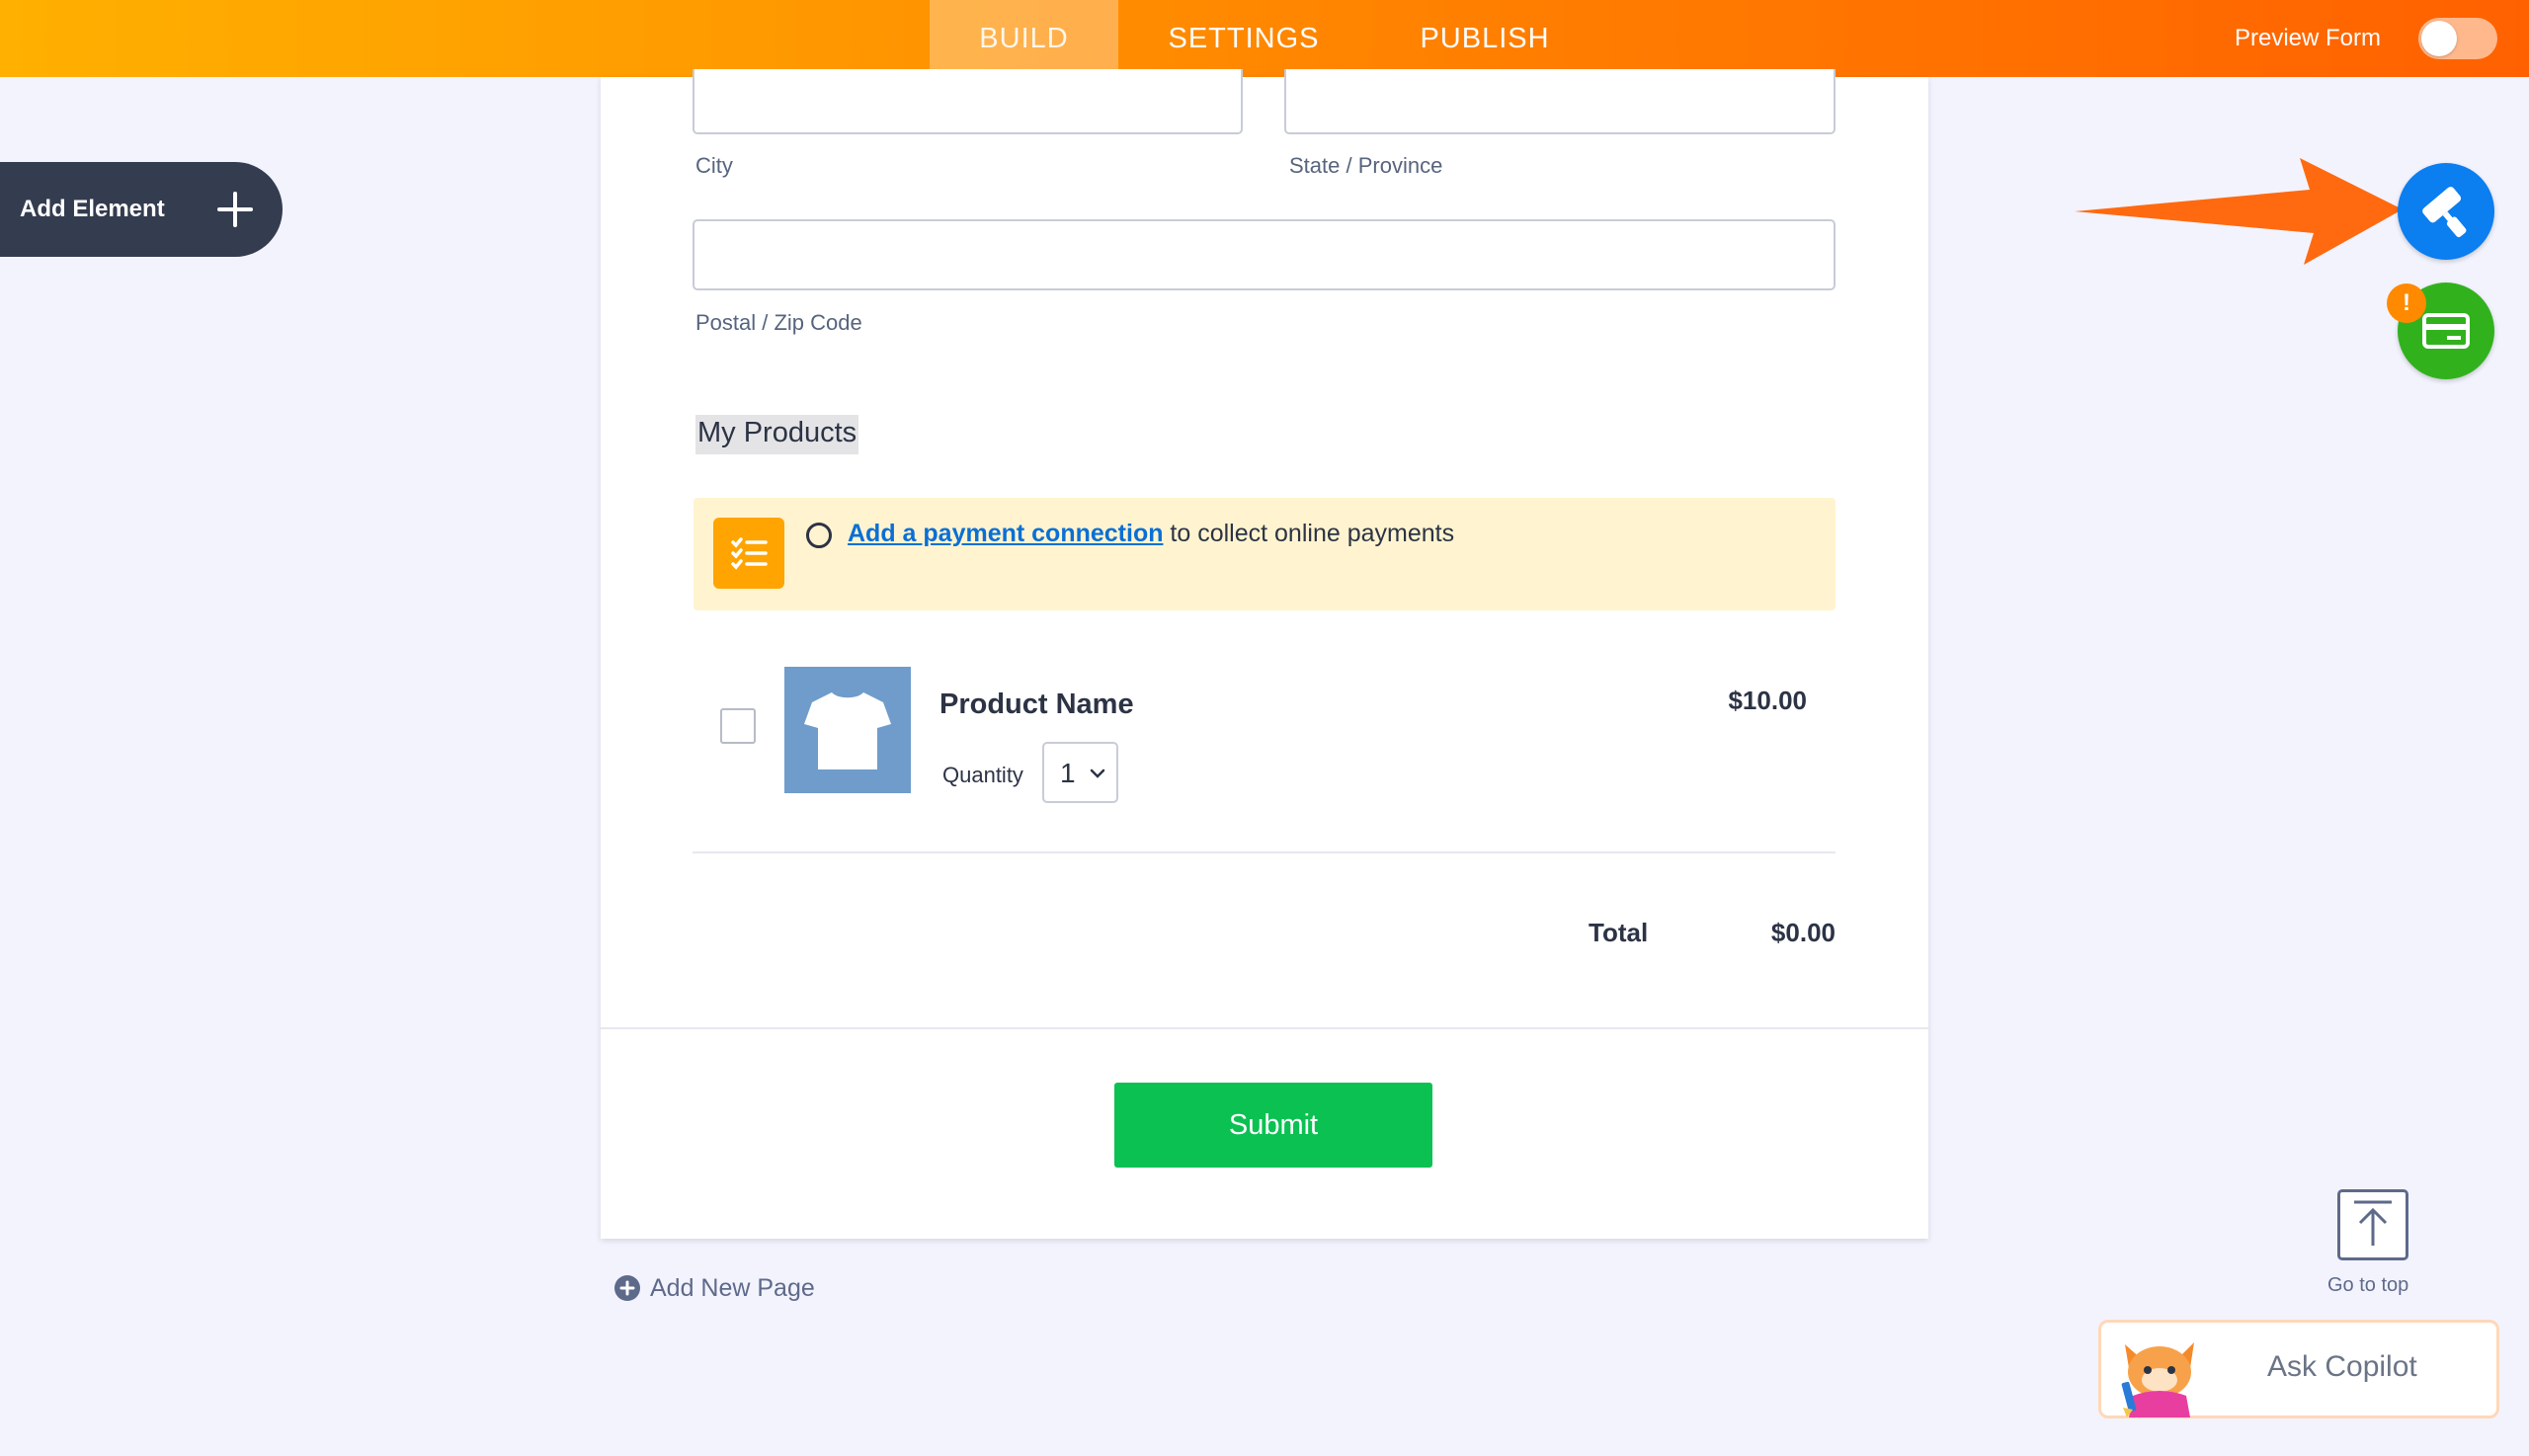 This screenshot has height=1456, width=2529. What do you see at coordinates (1080, 772) in the screenshot?
I see `quantity-dropdown: 1` at bounding box center [1080, 772].